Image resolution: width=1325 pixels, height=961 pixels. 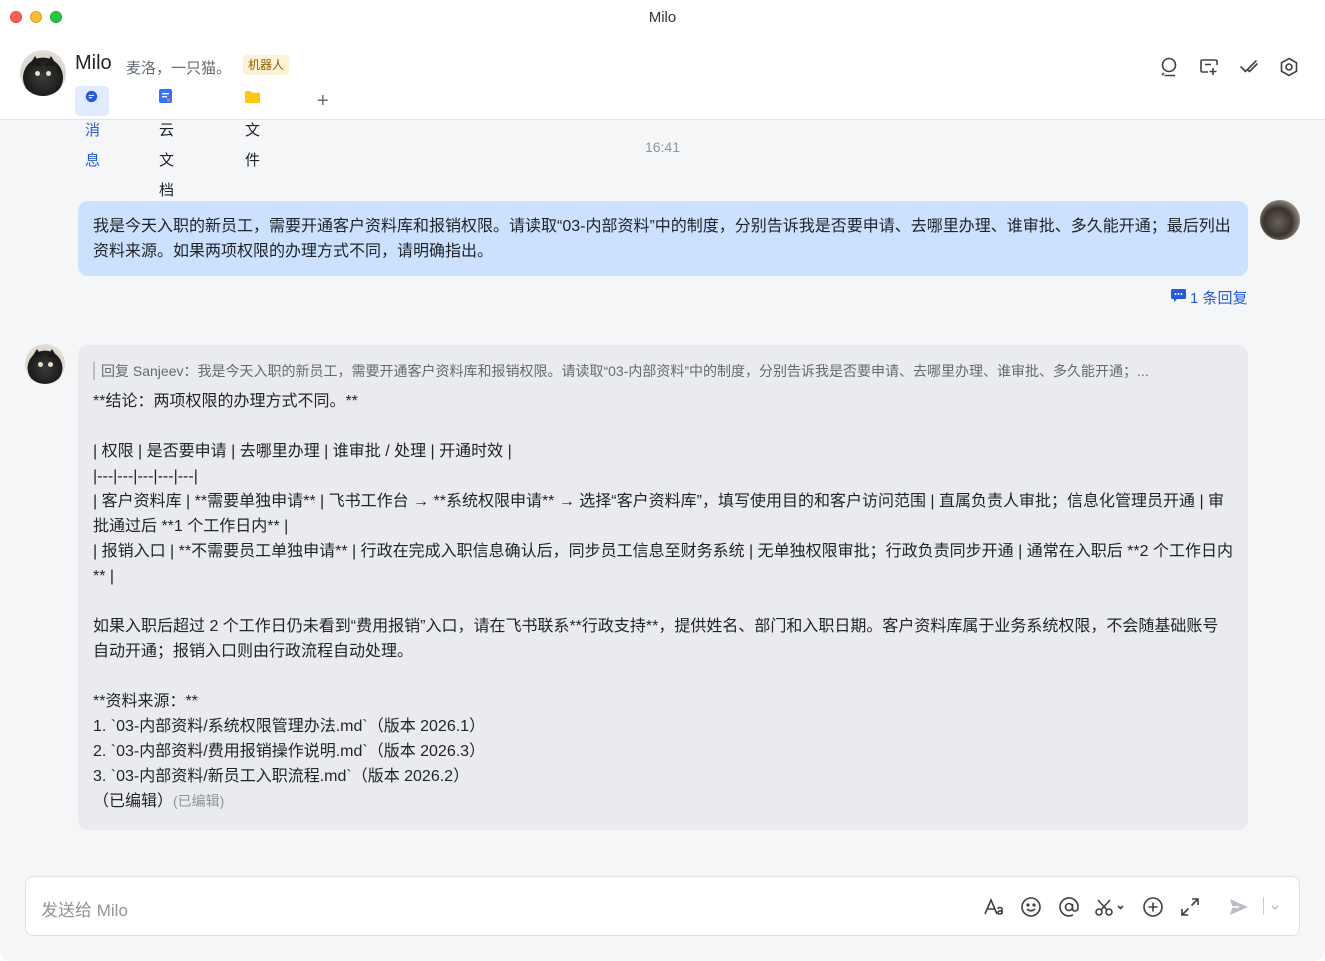 I want to click on bot-badge: 机器人, so click(x=266, y=65).